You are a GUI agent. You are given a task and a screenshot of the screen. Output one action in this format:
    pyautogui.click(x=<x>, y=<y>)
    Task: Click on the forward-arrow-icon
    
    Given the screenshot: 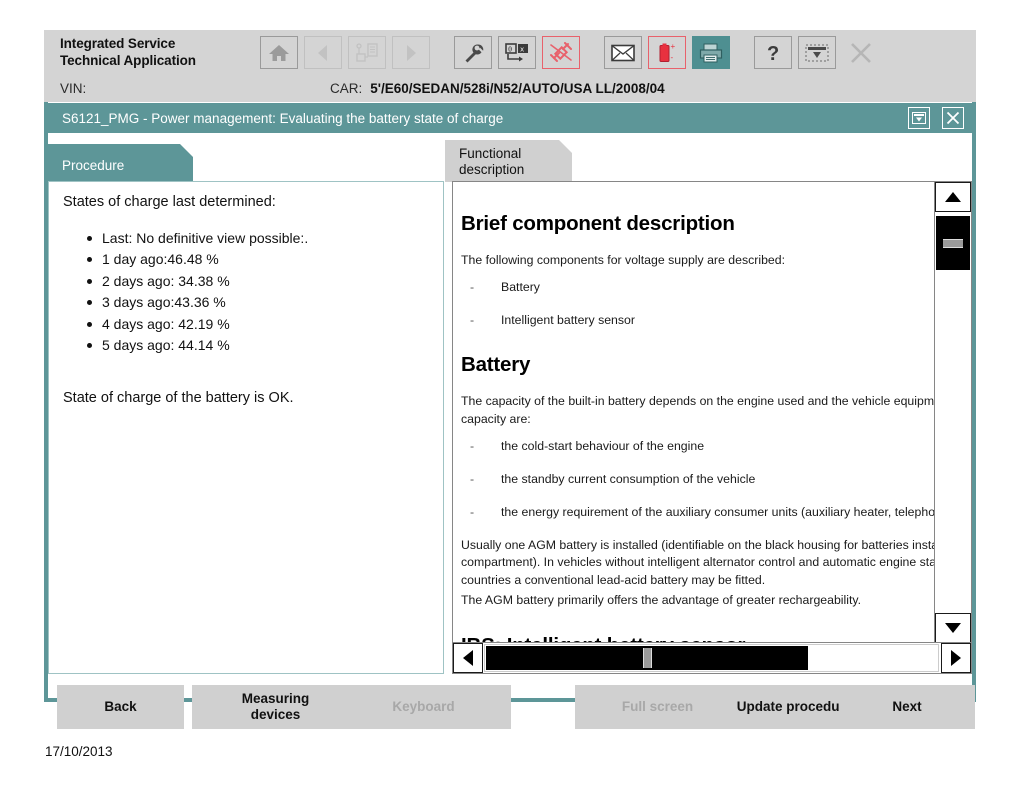 What is the action you would take?
    pyautogui.click(x=411, y=52)
    